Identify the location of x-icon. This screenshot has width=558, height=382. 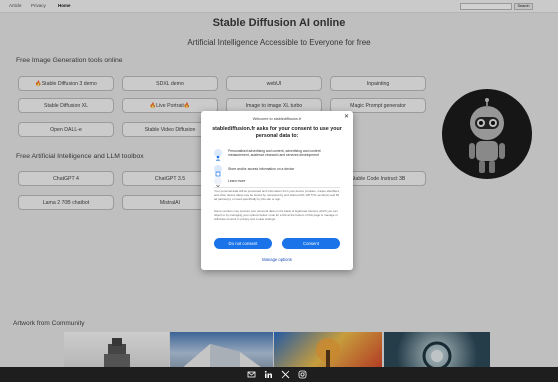
(285, 374).